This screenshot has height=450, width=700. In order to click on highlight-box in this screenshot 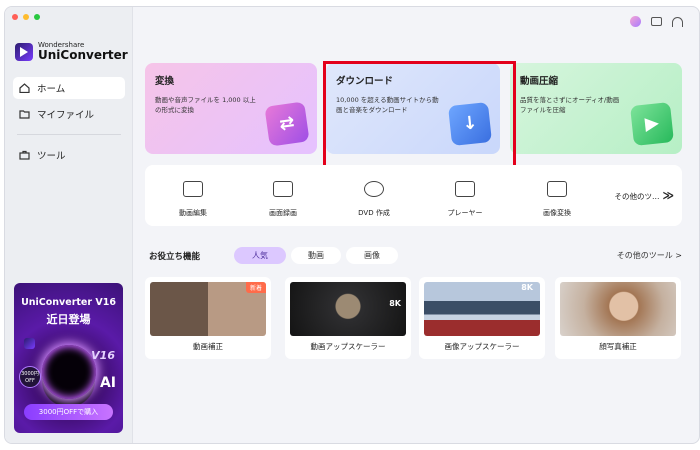, I will do `click(419, 116)`.